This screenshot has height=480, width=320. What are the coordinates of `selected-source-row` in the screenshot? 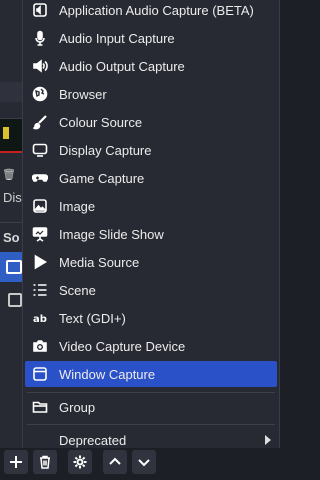 It's located at (11, 267).